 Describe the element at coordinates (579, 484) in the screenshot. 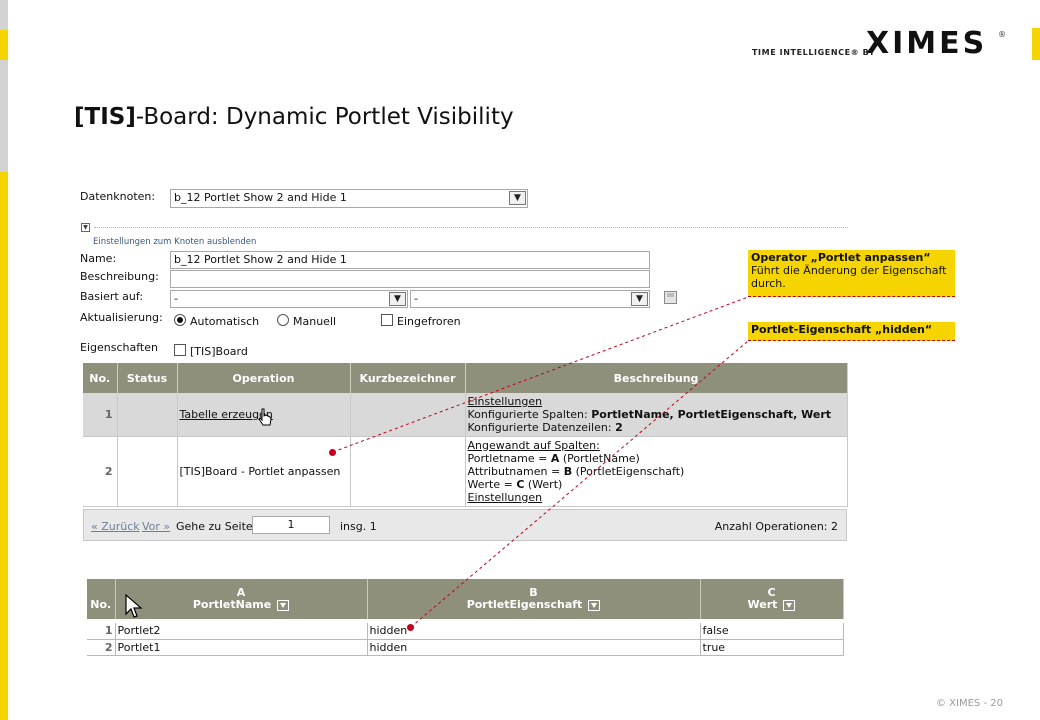

I see `leader-line-property` at that location.